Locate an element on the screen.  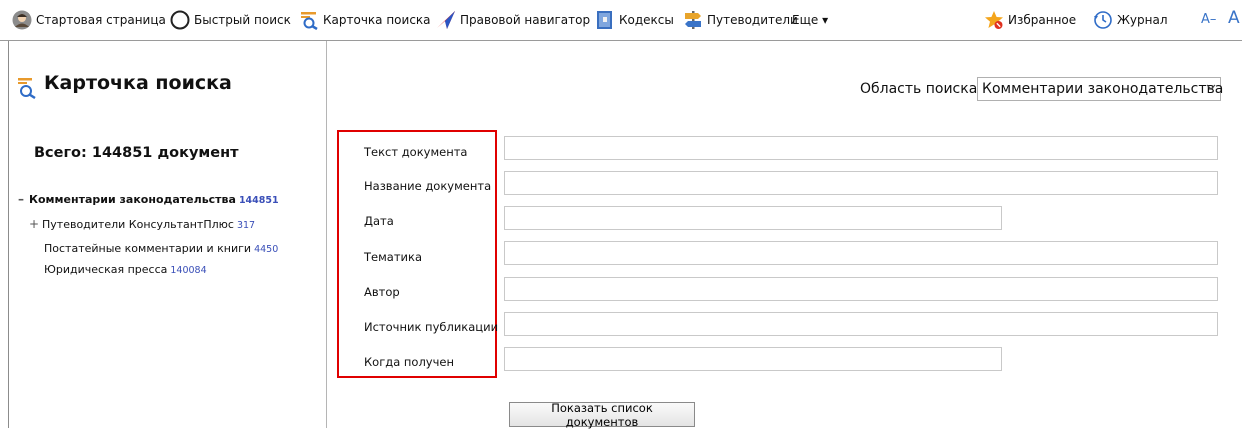
field-label-author: Автор is located at coordinates (382, 292).